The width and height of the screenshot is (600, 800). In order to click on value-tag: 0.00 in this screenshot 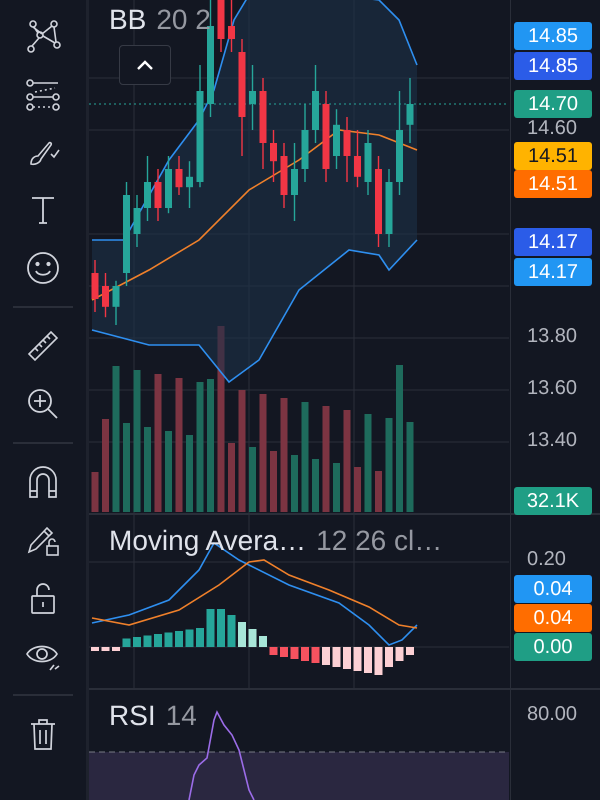, I will do `click(553, 647)`.